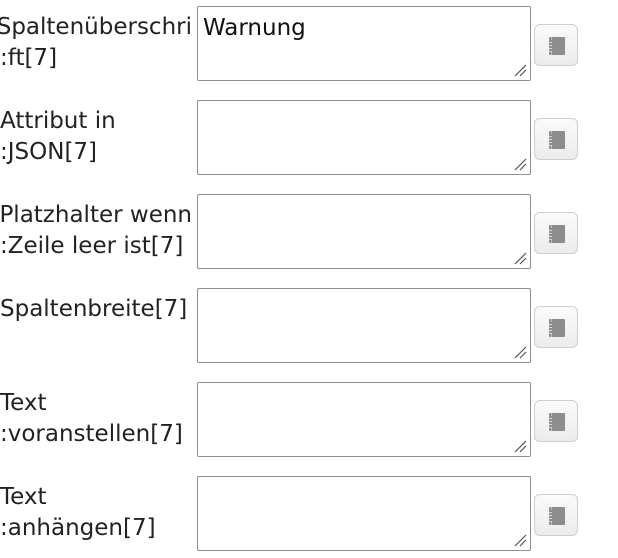  Describe the element at coordinates (29, 58) in the screenshot. I see `field-label-line: ft[7]:` at that location.